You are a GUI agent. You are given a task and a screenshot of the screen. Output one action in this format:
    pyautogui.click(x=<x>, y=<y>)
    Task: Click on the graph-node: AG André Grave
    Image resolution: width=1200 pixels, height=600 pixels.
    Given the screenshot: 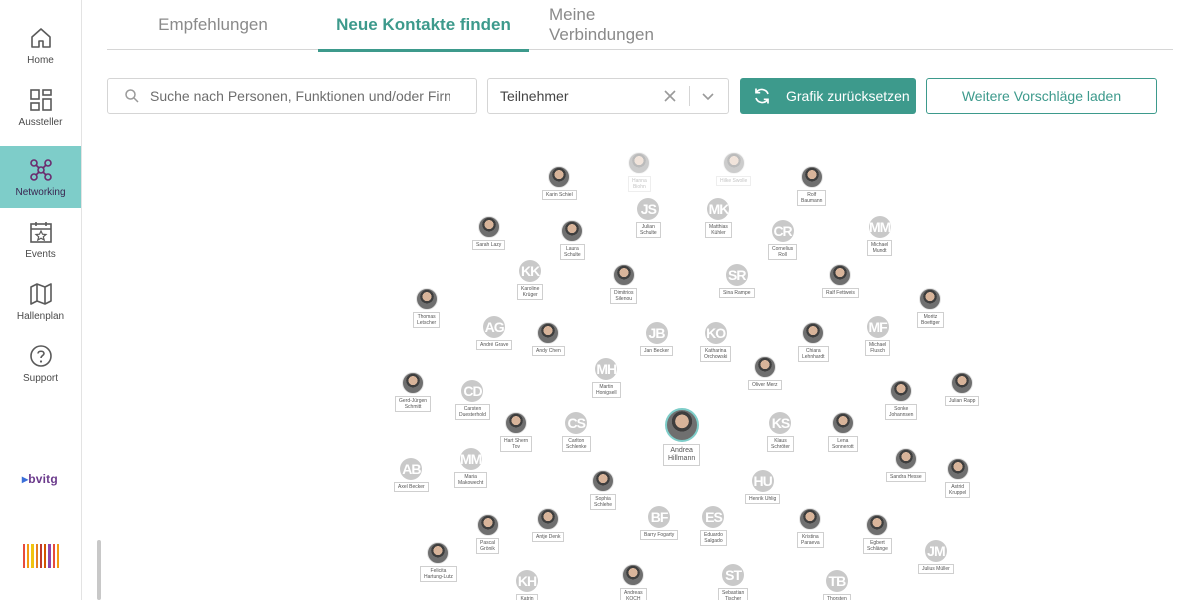 What is the action you would take?
    pyautogui.click(x=494, y=333)
    